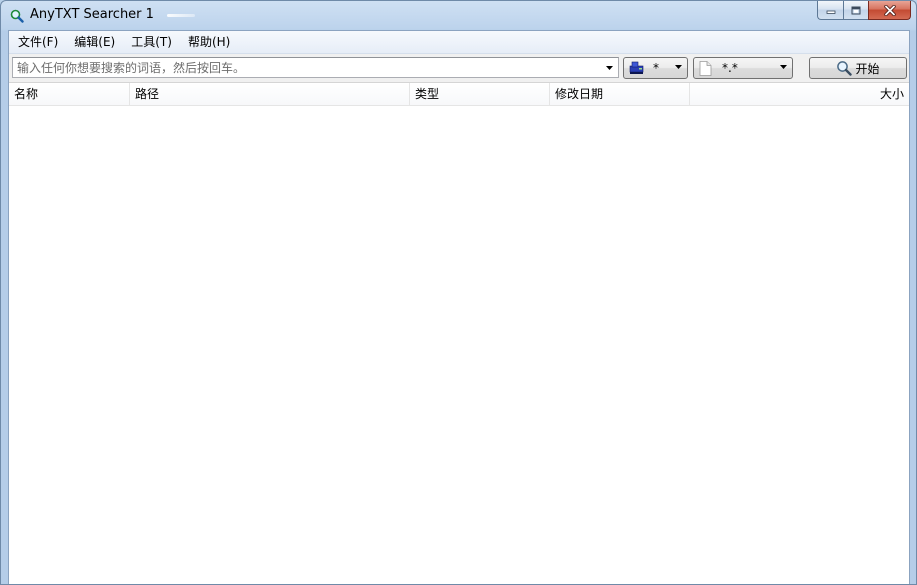  I want to click on menu-tools: 工具(T), so click(151, 42).